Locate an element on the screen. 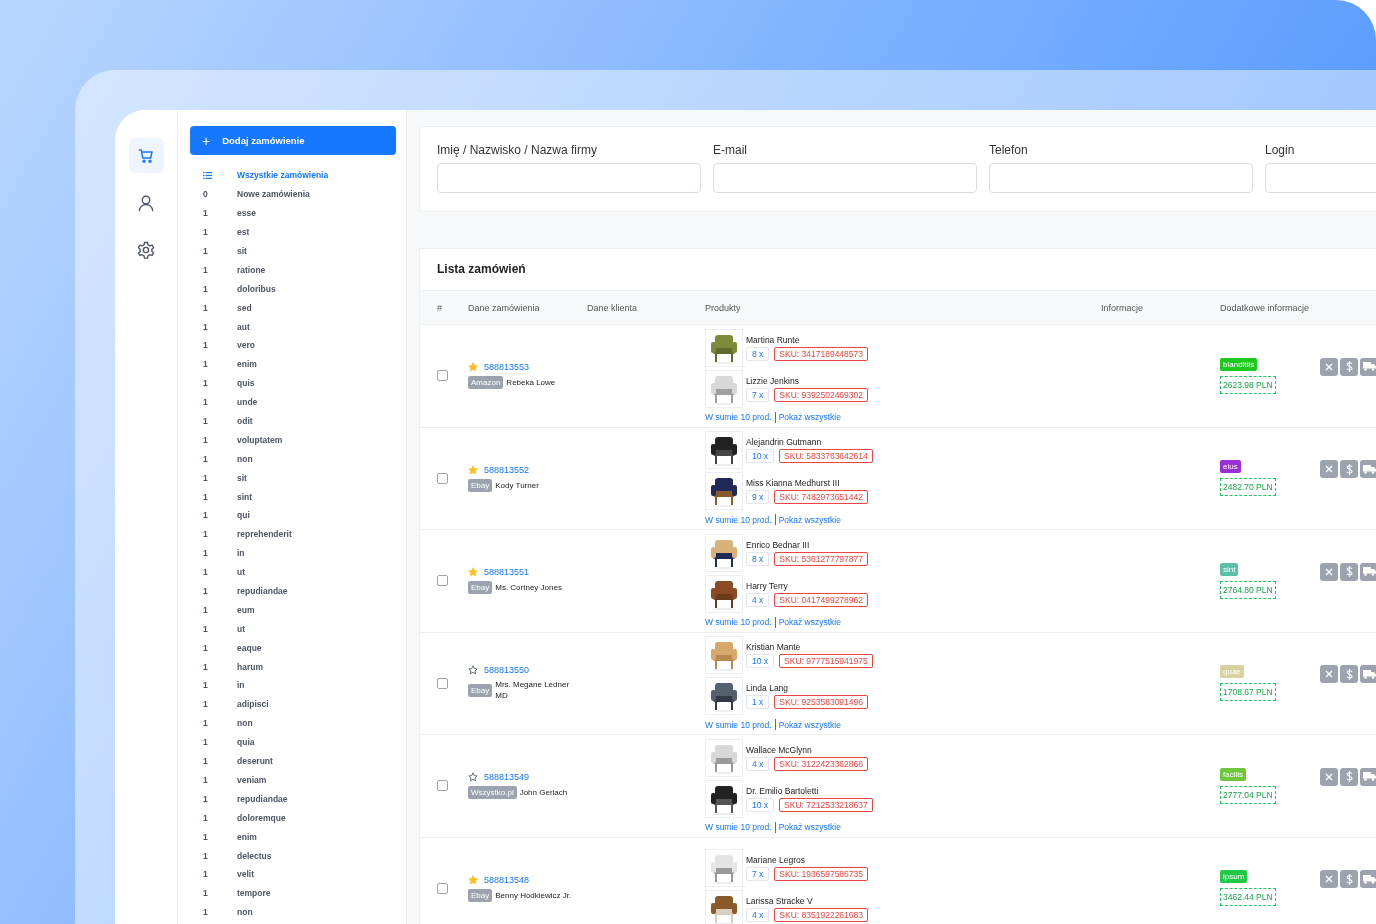 The image size is (1376, 924). product-name: Linda Lang is located at coordinates (768, 688).